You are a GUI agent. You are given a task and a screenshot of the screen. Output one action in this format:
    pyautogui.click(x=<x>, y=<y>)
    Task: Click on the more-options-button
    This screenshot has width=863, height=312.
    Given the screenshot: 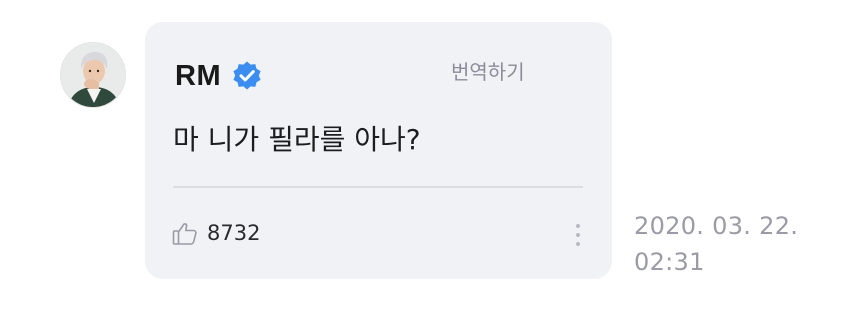 What is the action you would take?
    pyautogui.click(x=578, y=235)
    